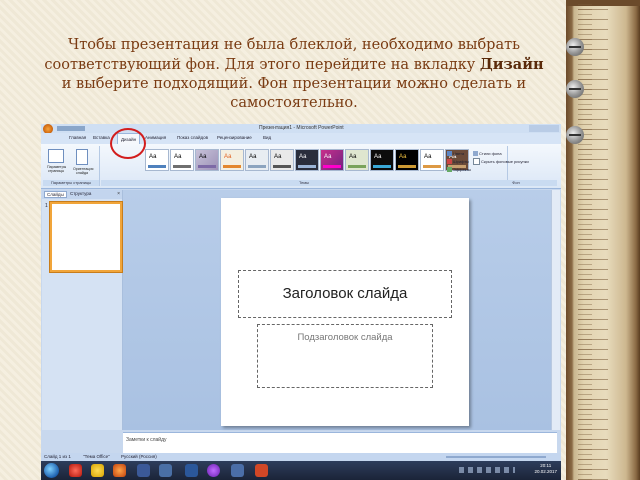 This screenshot has height=480, width=640. Describe the element at coordinates (46, 206) in the screenshot. I see `slide-number: 1` at that location.